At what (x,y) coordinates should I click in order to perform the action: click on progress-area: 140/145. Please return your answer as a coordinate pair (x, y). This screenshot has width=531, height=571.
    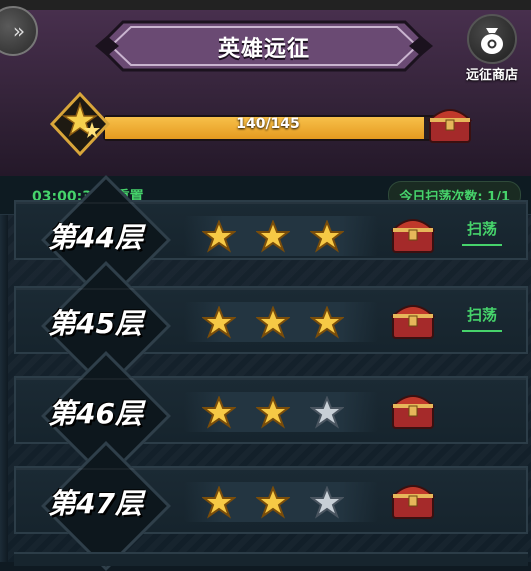
    Looking at the image, I should click on (265, 124).